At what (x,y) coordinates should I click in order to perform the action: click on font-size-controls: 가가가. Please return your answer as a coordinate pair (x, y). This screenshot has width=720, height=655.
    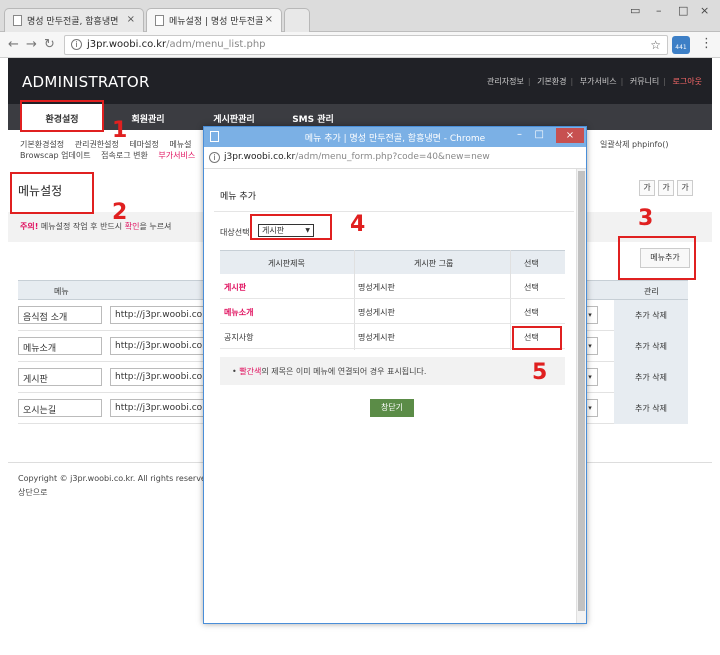
    Looking at the image, I should click on (664, 188).